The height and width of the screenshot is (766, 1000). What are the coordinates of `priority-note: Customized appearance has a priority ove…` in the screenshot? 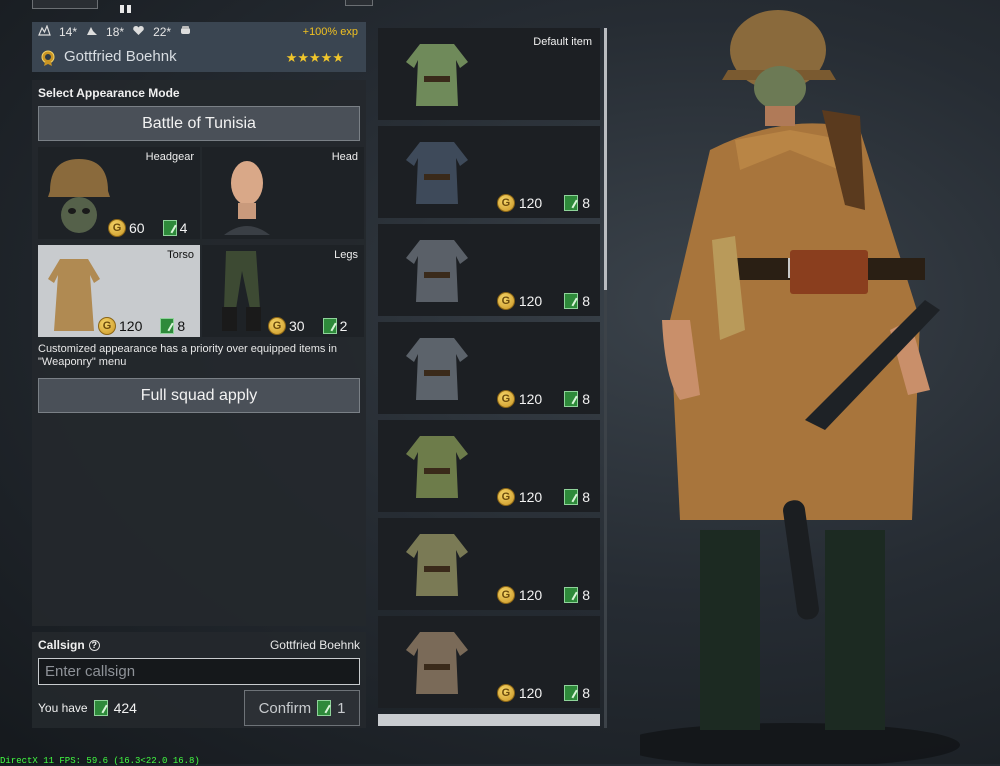 It's located at (187, 355).